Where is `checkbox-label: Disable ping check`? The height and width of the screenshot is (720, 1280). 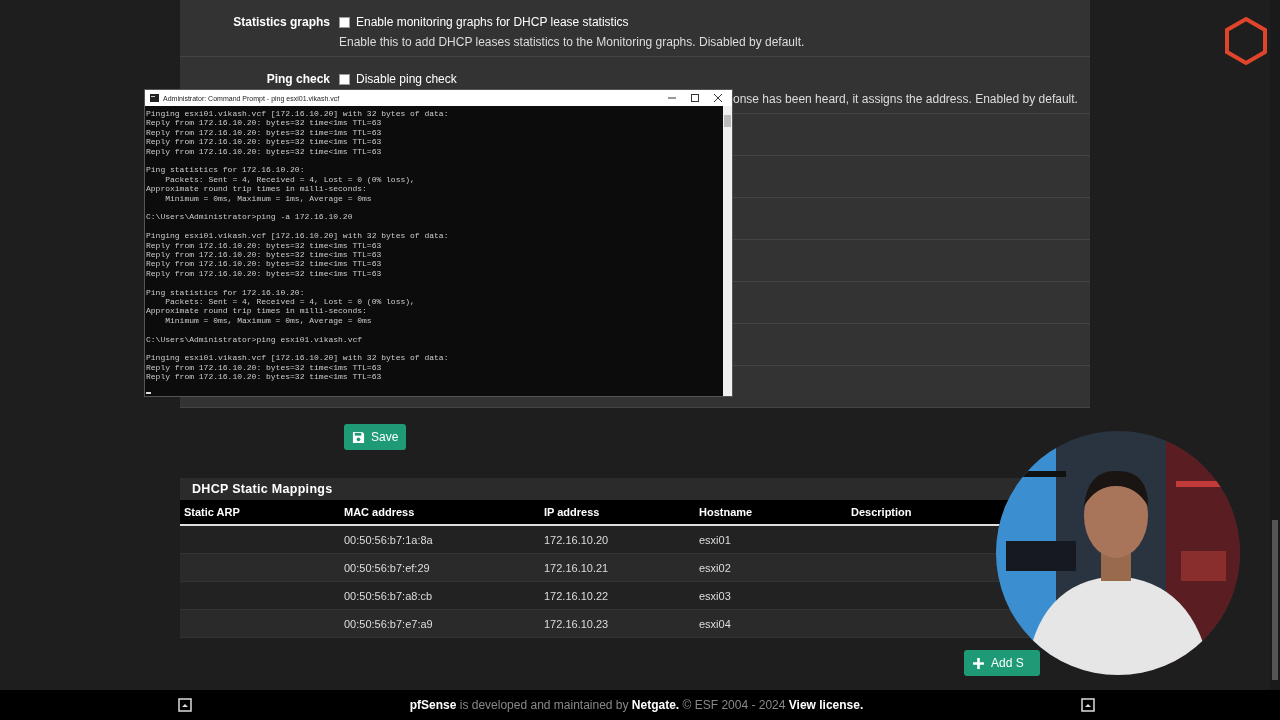
checkbox-label: Disable ping check is located at coordinates (406, 79).